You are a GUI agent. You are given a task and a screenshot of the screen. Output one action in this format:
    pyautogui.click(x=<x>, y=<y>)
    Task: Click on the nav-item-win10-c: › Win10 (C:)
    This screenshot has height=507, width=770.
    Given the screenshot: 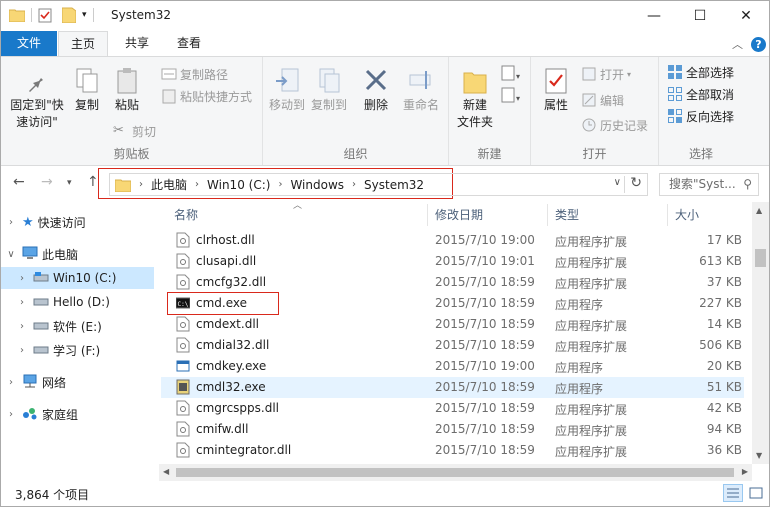 What is the action you would take?
    pyautogui.click(x=77, y=278)
    